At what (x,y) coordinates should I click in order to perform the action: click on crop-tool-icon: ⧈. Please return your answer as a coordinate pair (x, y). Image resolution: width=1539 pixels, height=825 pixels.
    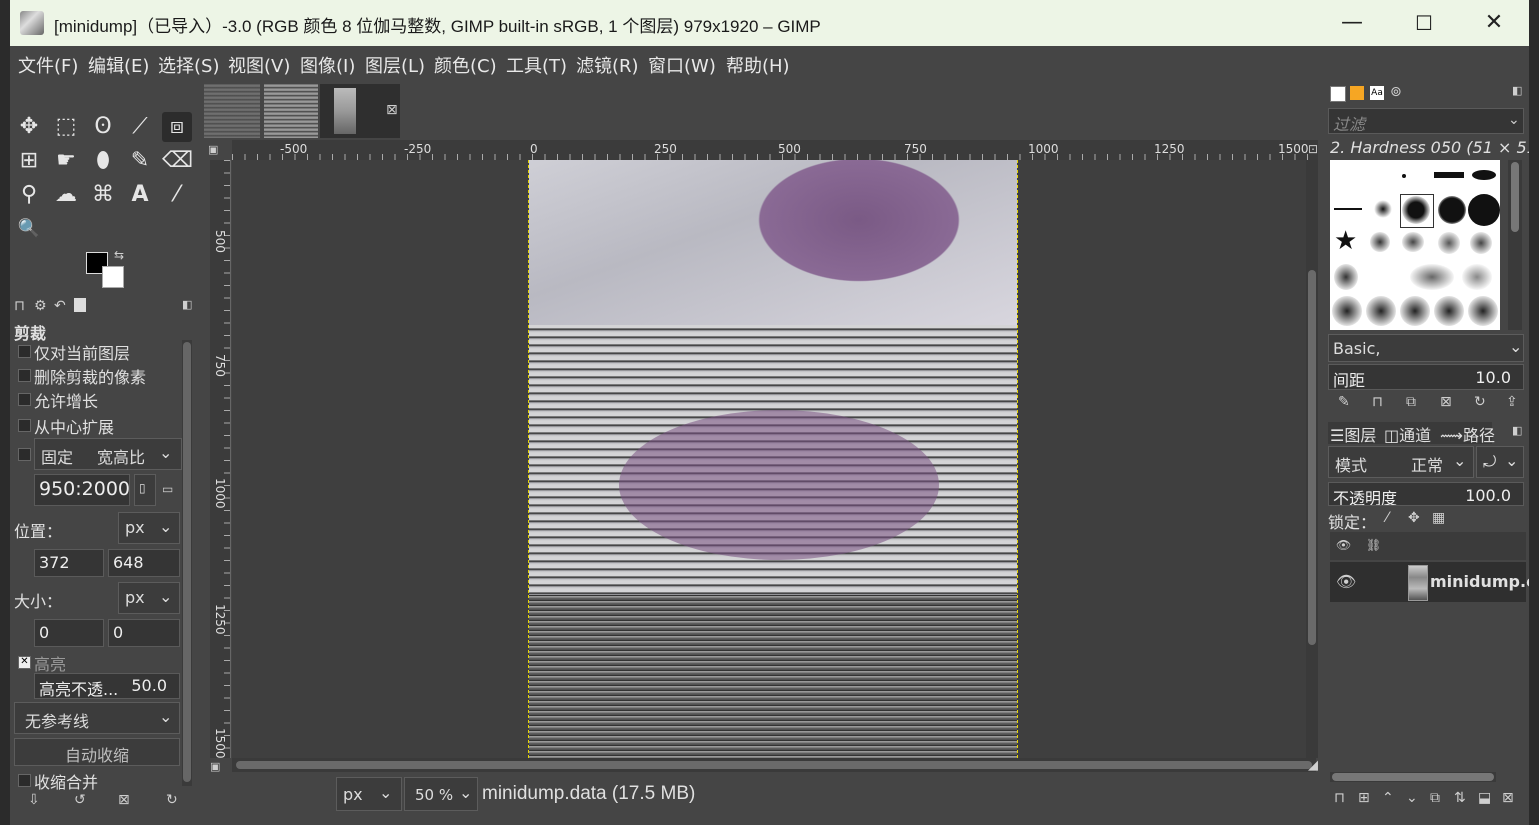
    Looking at the image, I should click on (177, 127).